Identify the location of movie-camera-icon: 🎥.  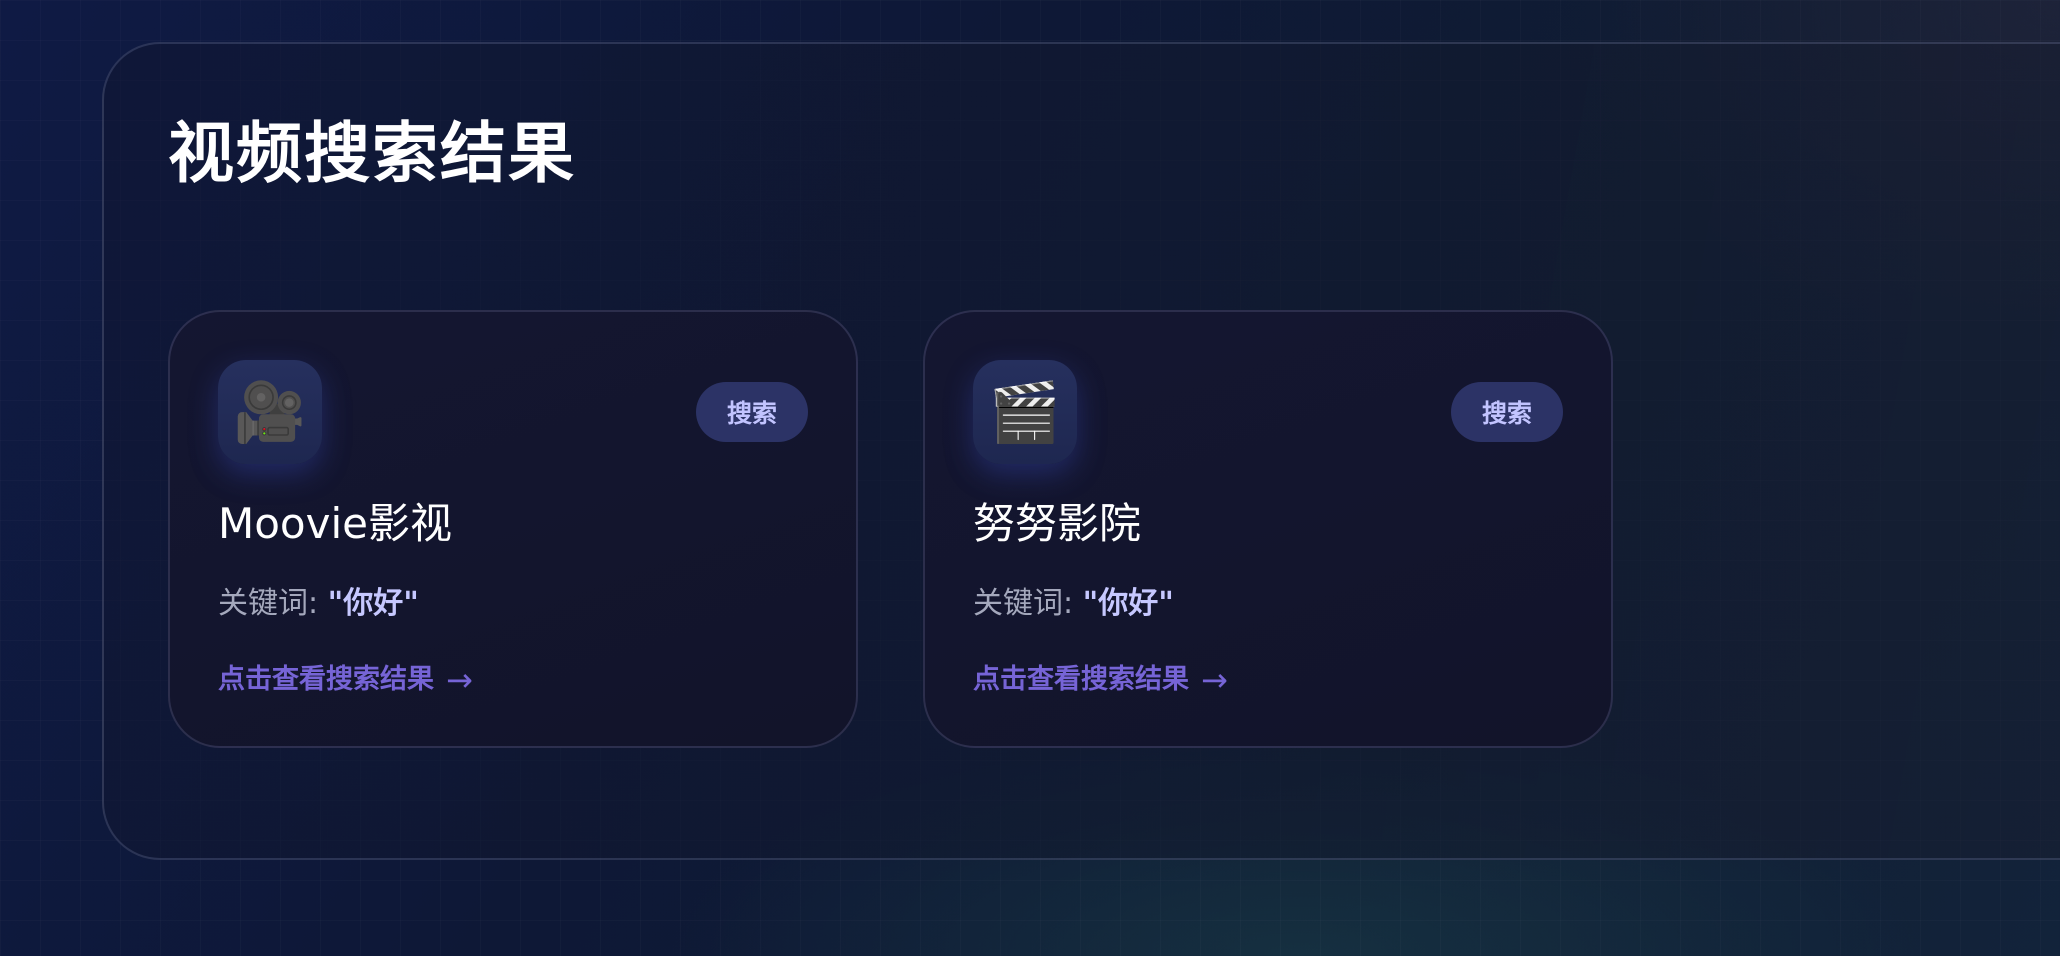
(270, 412).